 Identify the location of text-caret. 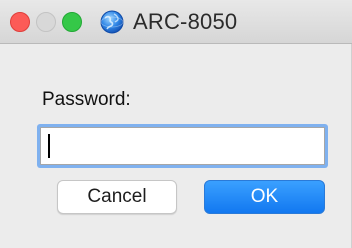
(49, 146).